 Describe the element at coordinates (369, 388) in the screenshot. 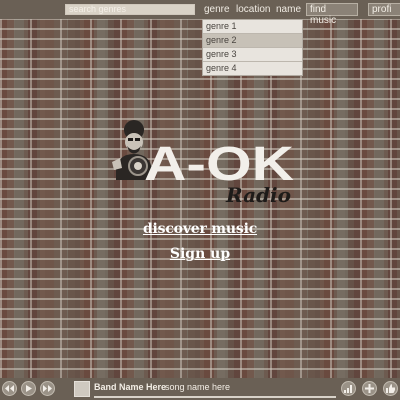

I see `add-icon` at that location.